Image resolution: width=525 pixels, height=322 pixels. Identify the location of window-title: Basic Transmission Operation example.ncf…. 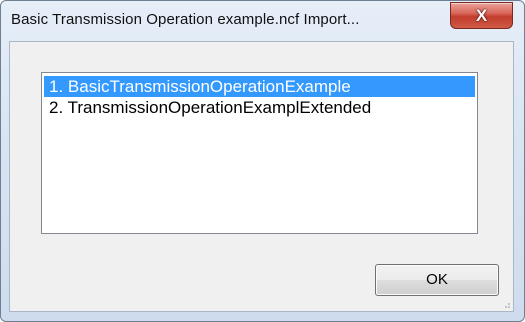
(185, 19).